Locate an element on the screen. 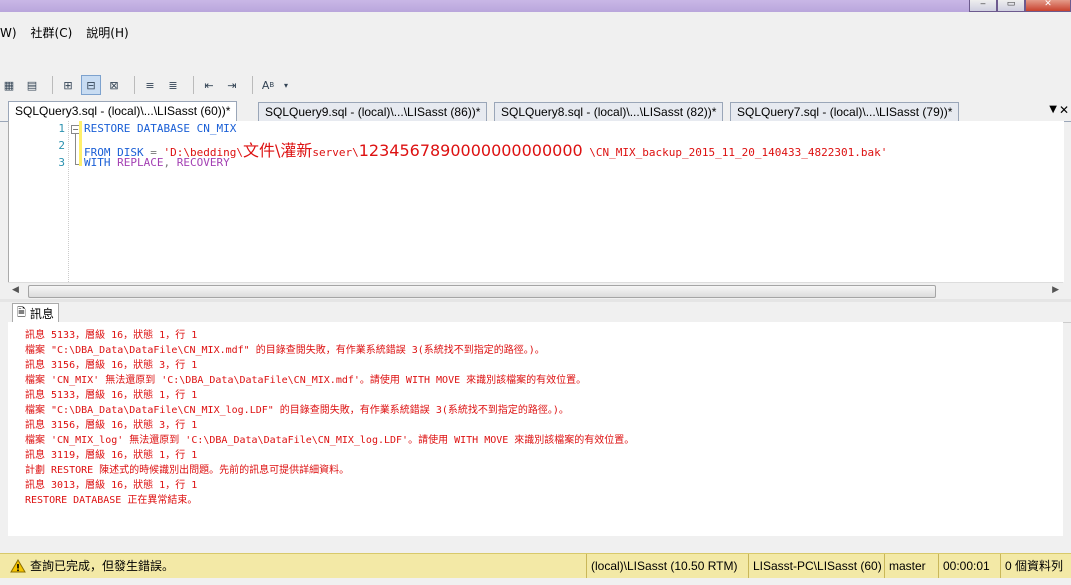  string-literal-part: server\ is located at coordinates (335, 152).